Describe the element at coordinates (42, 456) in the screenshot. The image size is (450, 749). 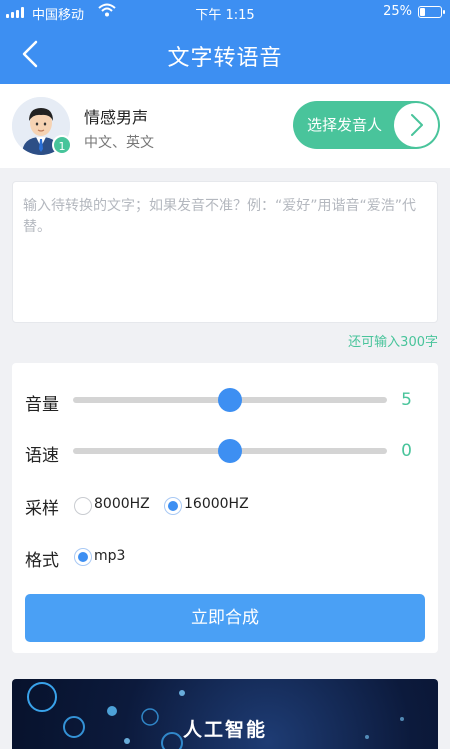
I see `speed-label: 语速` at that location.